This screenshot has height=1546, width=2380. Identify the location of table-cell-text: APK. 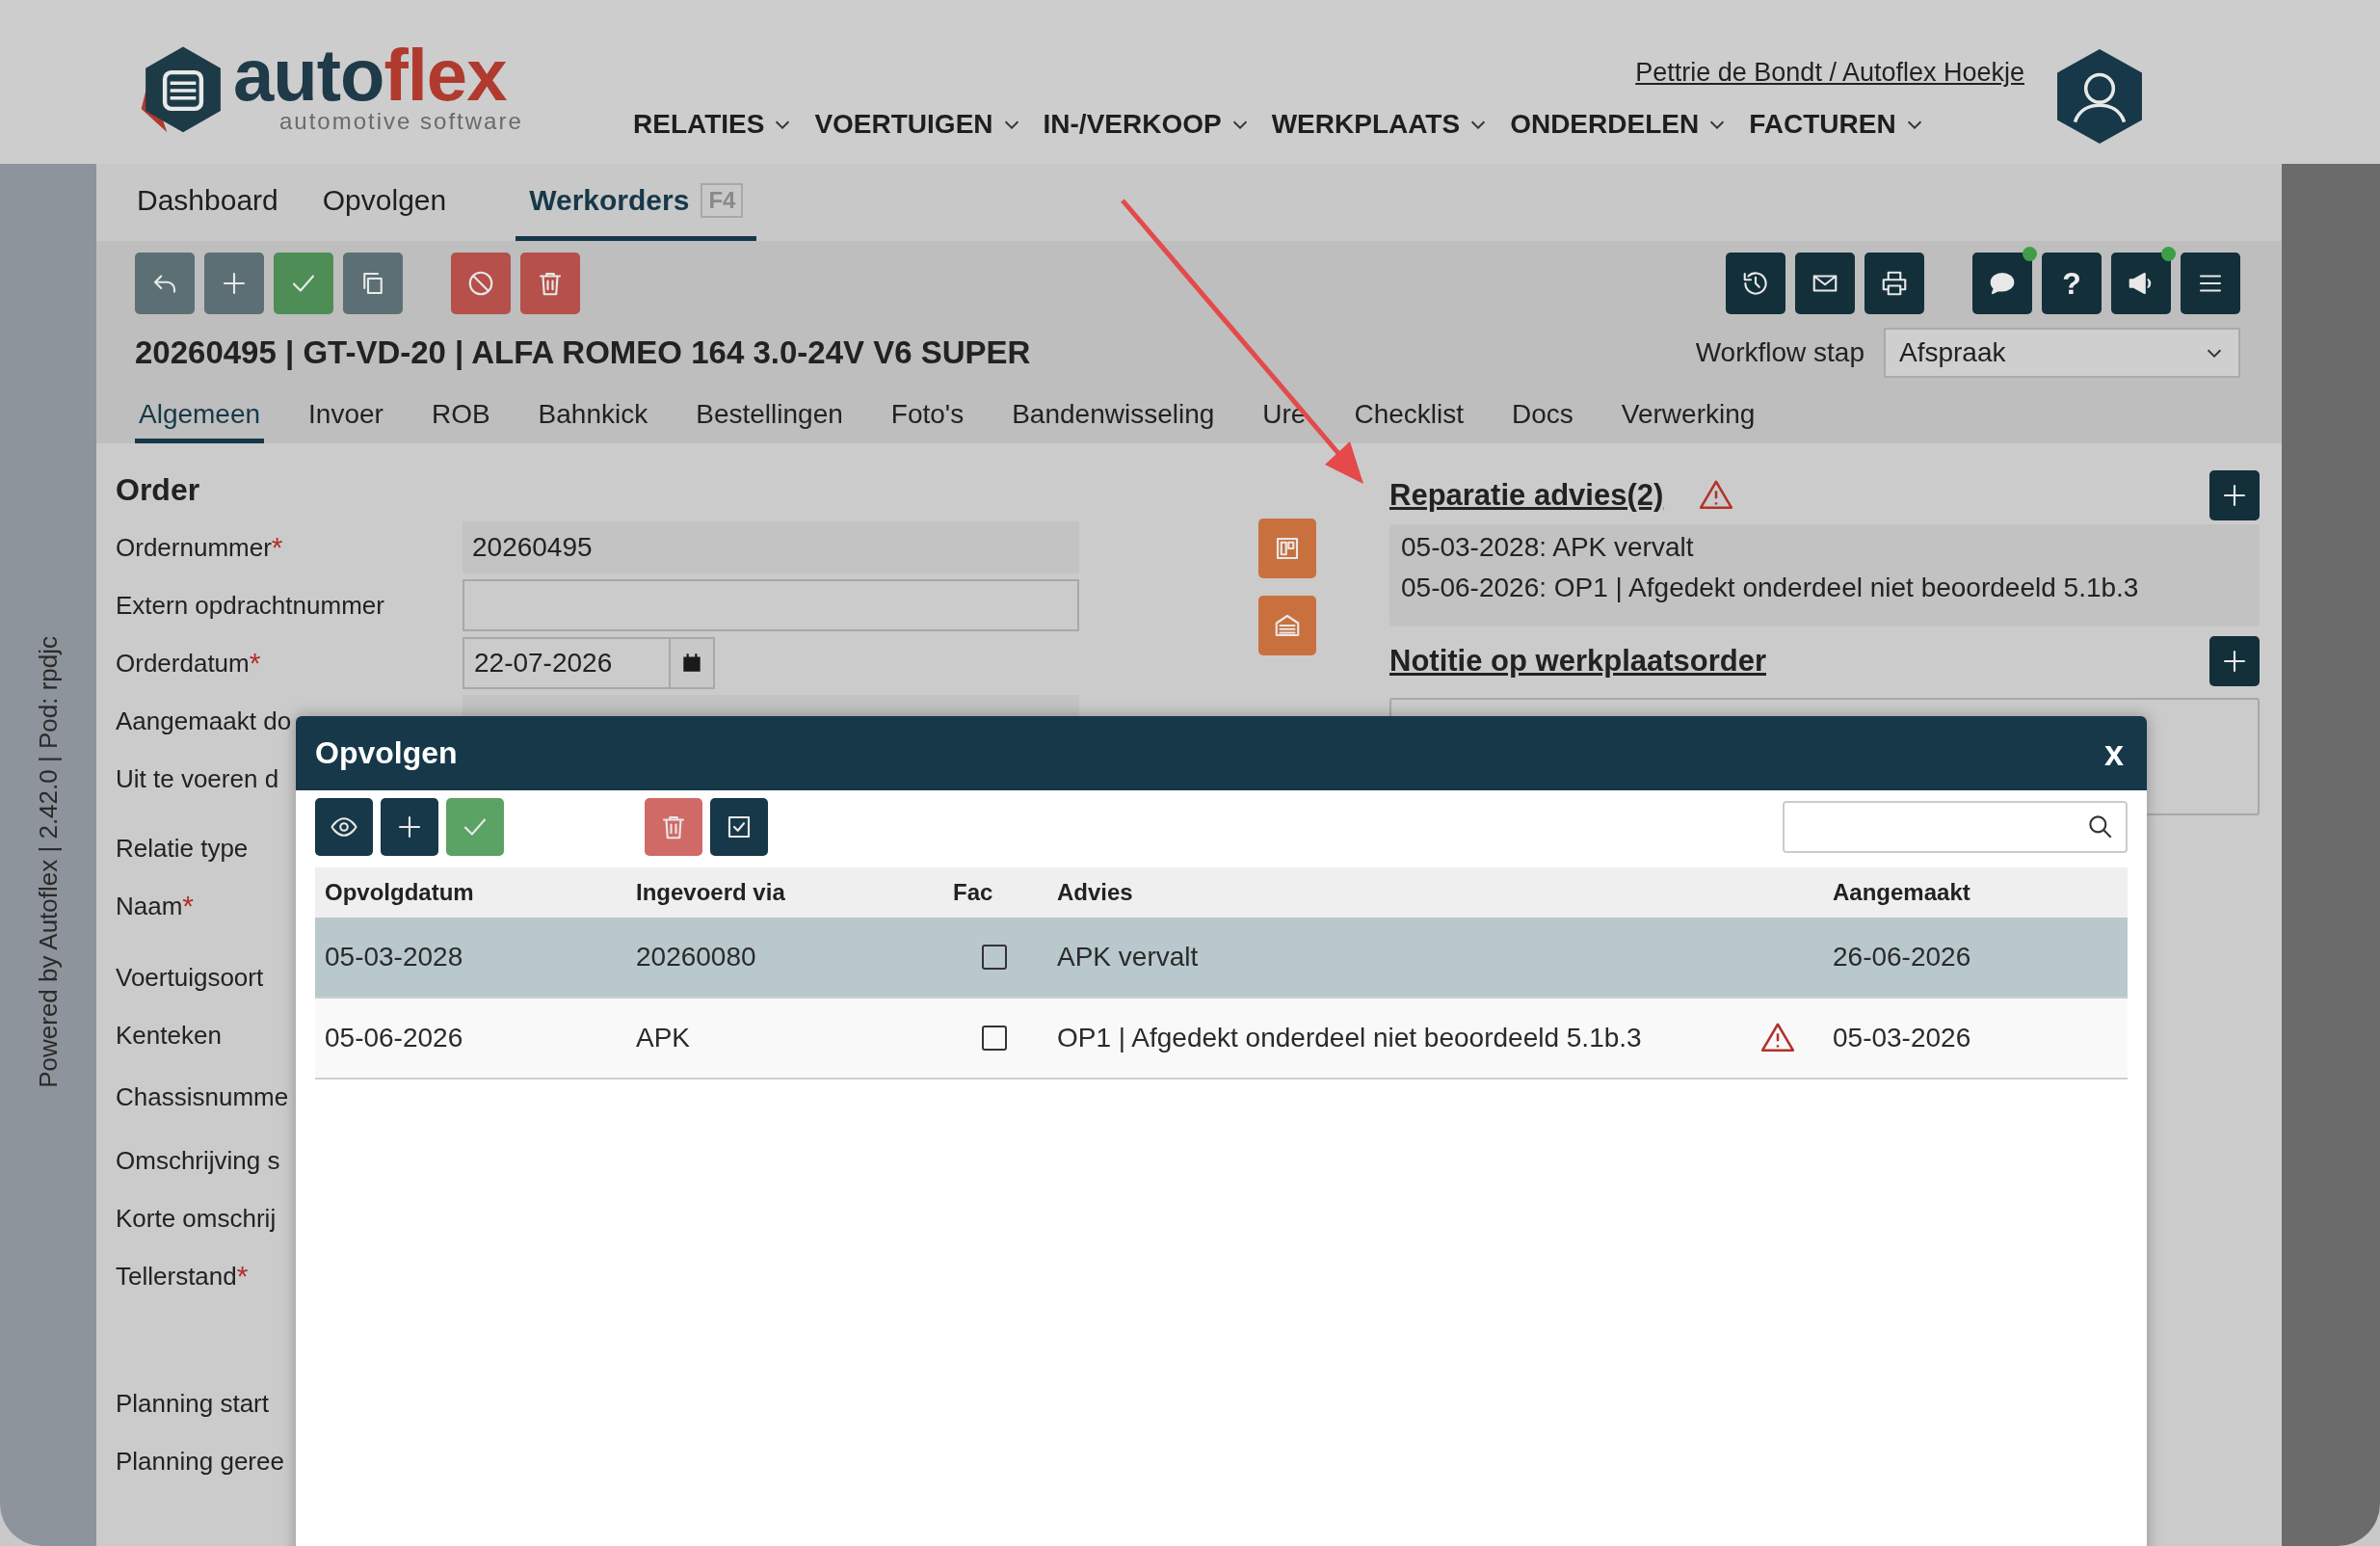
(664, 1038).